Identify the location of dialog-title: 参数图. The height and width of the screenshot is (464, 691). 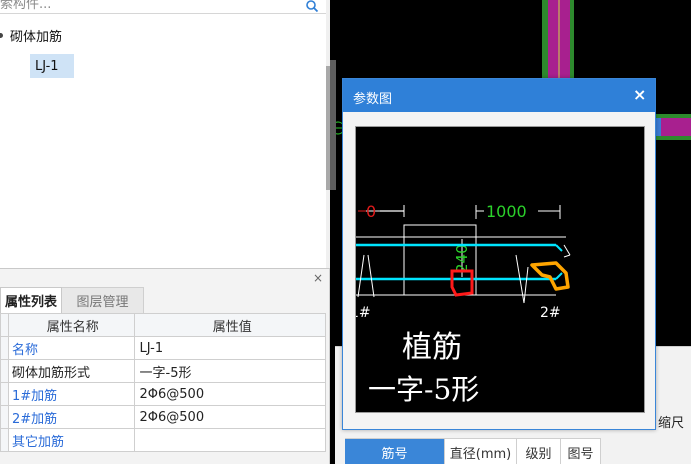
(373, 99).